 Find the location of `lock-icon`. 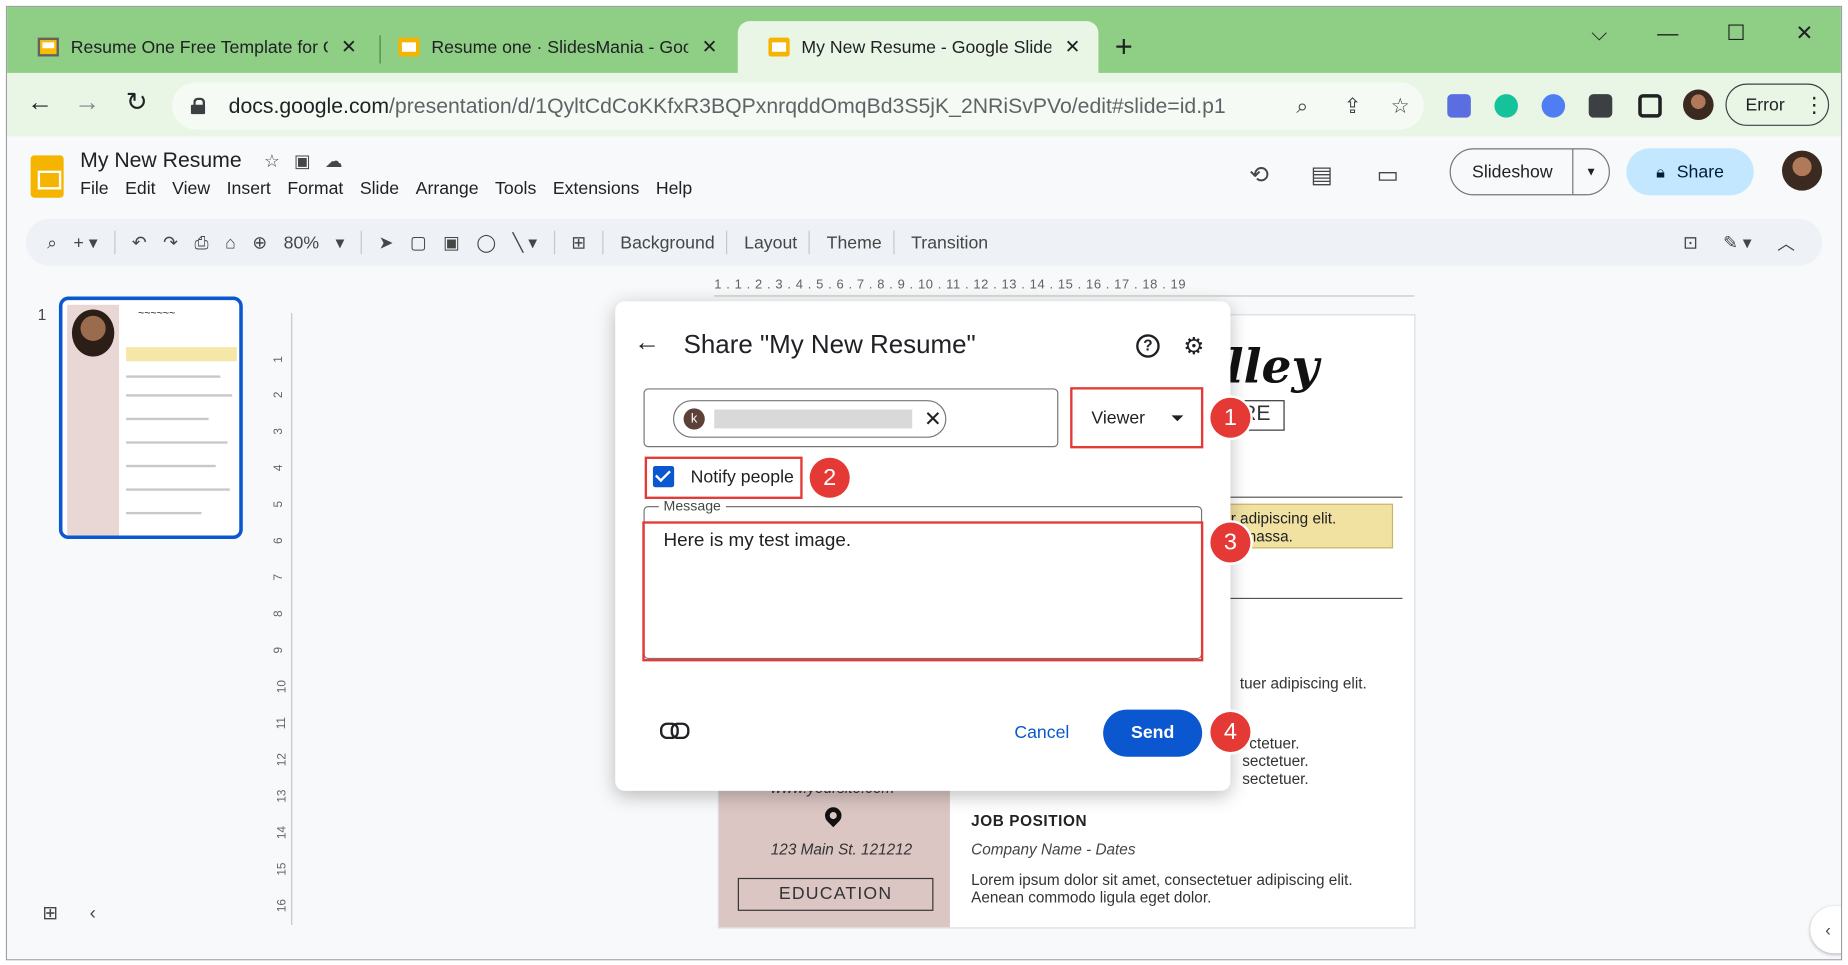

lock-icon is located at coordinates (198, 106).